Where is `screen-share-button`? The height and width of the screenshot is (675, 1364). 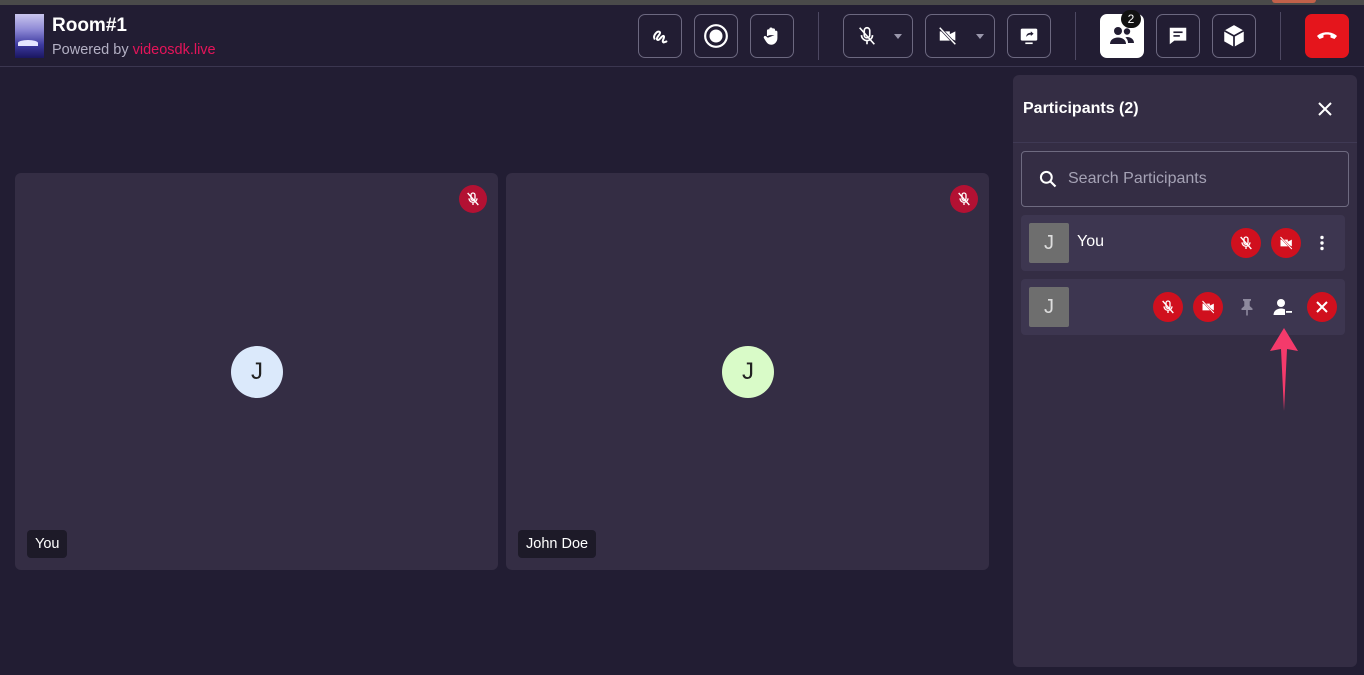 screen-share-button is located at coordinates (1029, 36).